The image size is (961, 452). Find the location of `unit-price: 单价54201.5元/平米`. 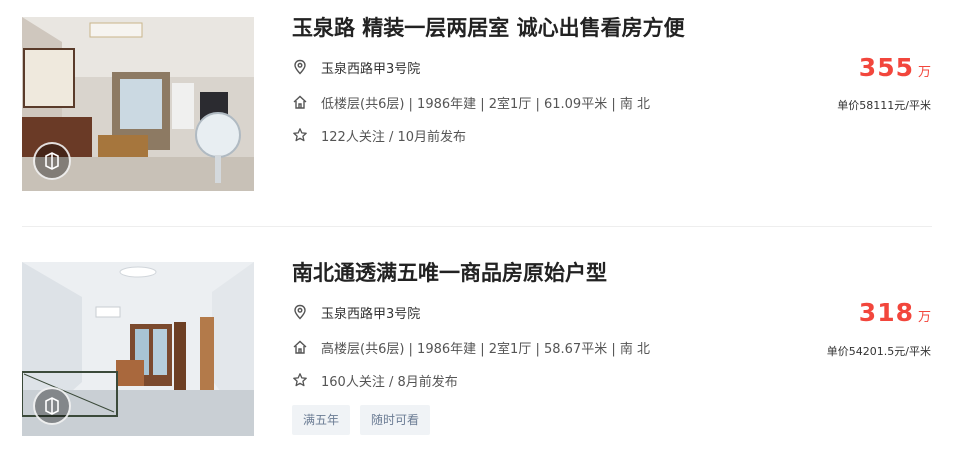

unit-price: 单价54201.5元/平米 is located at coordinates (878, 351).